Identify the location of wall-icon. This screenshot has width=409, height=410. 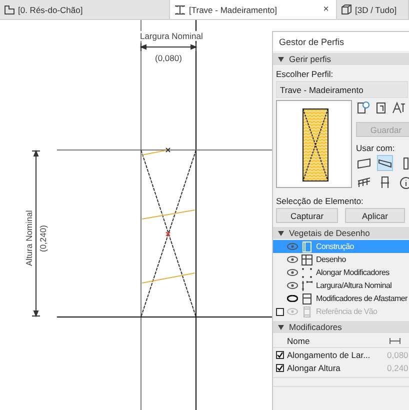
(364, 163).